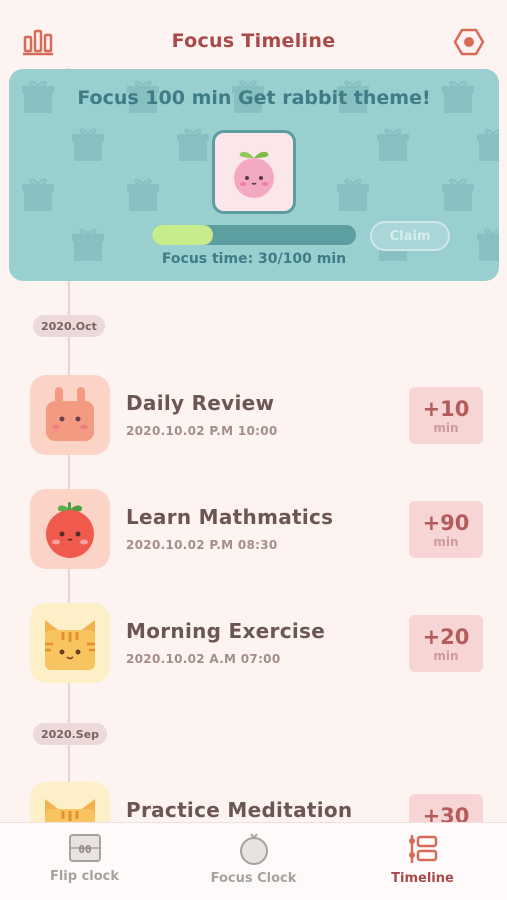 The image size is (507, 900). I want to click on entry-date: 2020.10.02 A.M 07:00, so click(203, 659).